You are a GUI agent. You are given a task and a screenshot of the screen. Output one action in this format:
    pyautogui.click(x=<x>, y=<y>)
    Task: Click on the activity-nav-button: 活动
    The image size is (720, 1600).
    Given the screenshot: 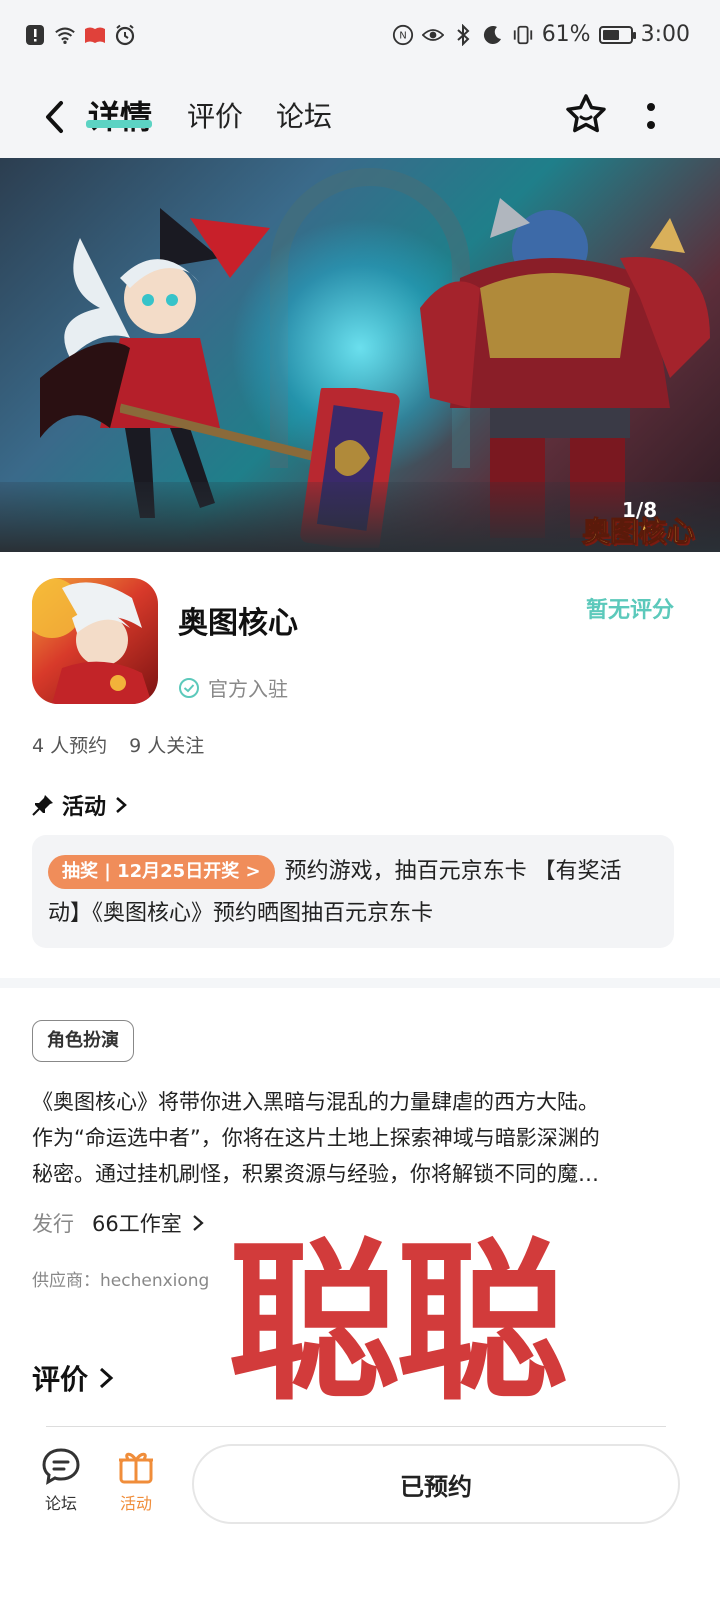 What is the action you would take?
    pyautogui.click(x=136, y=1480)
    